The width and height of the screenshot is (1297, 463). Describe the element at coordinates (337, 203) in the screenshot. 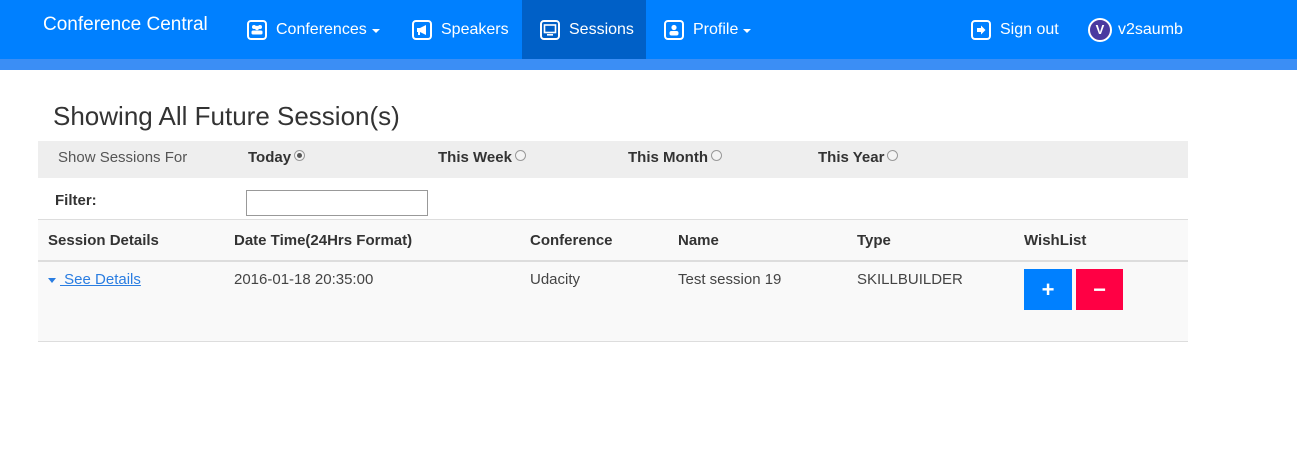

I see `filter-input` at that location.